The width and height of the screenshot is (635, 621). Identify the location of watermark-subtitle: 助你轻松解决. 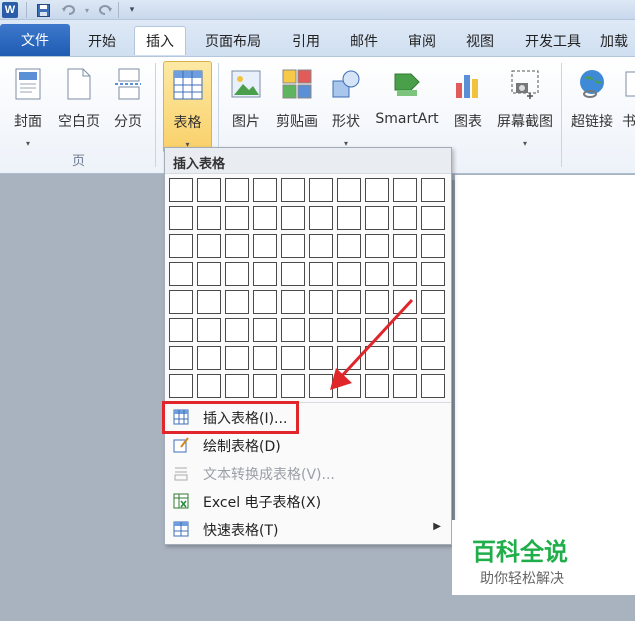
(522, 579).